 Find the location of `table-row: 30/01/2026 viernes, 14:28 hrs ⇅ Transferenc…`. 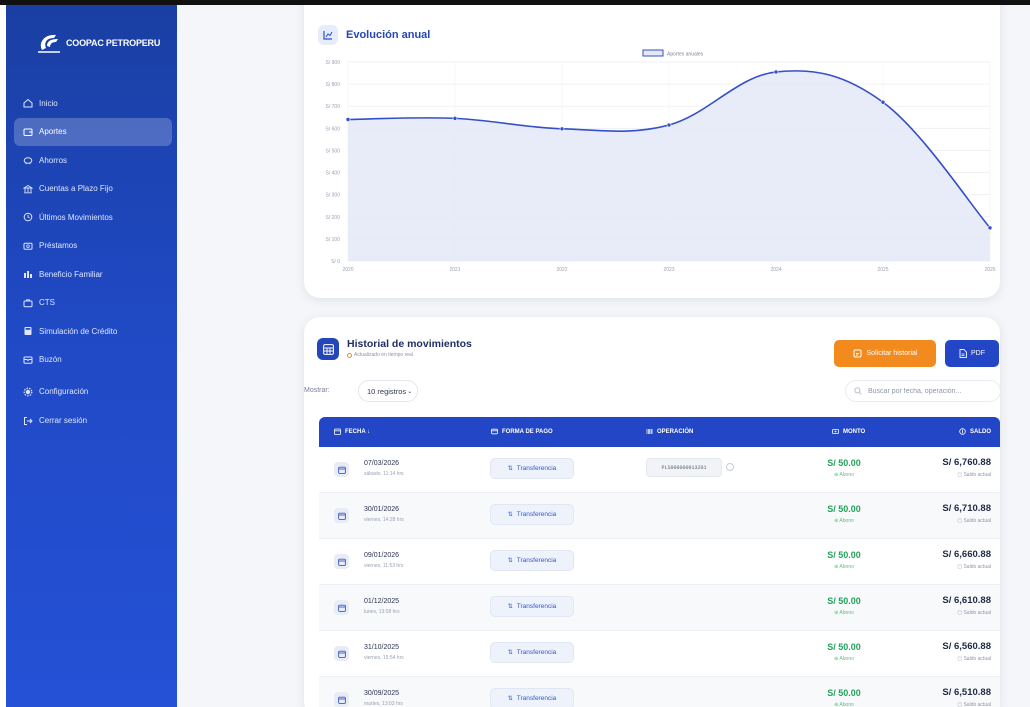

table-row: 30/01/2026 viernes, 14:28 hrs ⇅ Transferenc… is located at coordinates (659, 516).